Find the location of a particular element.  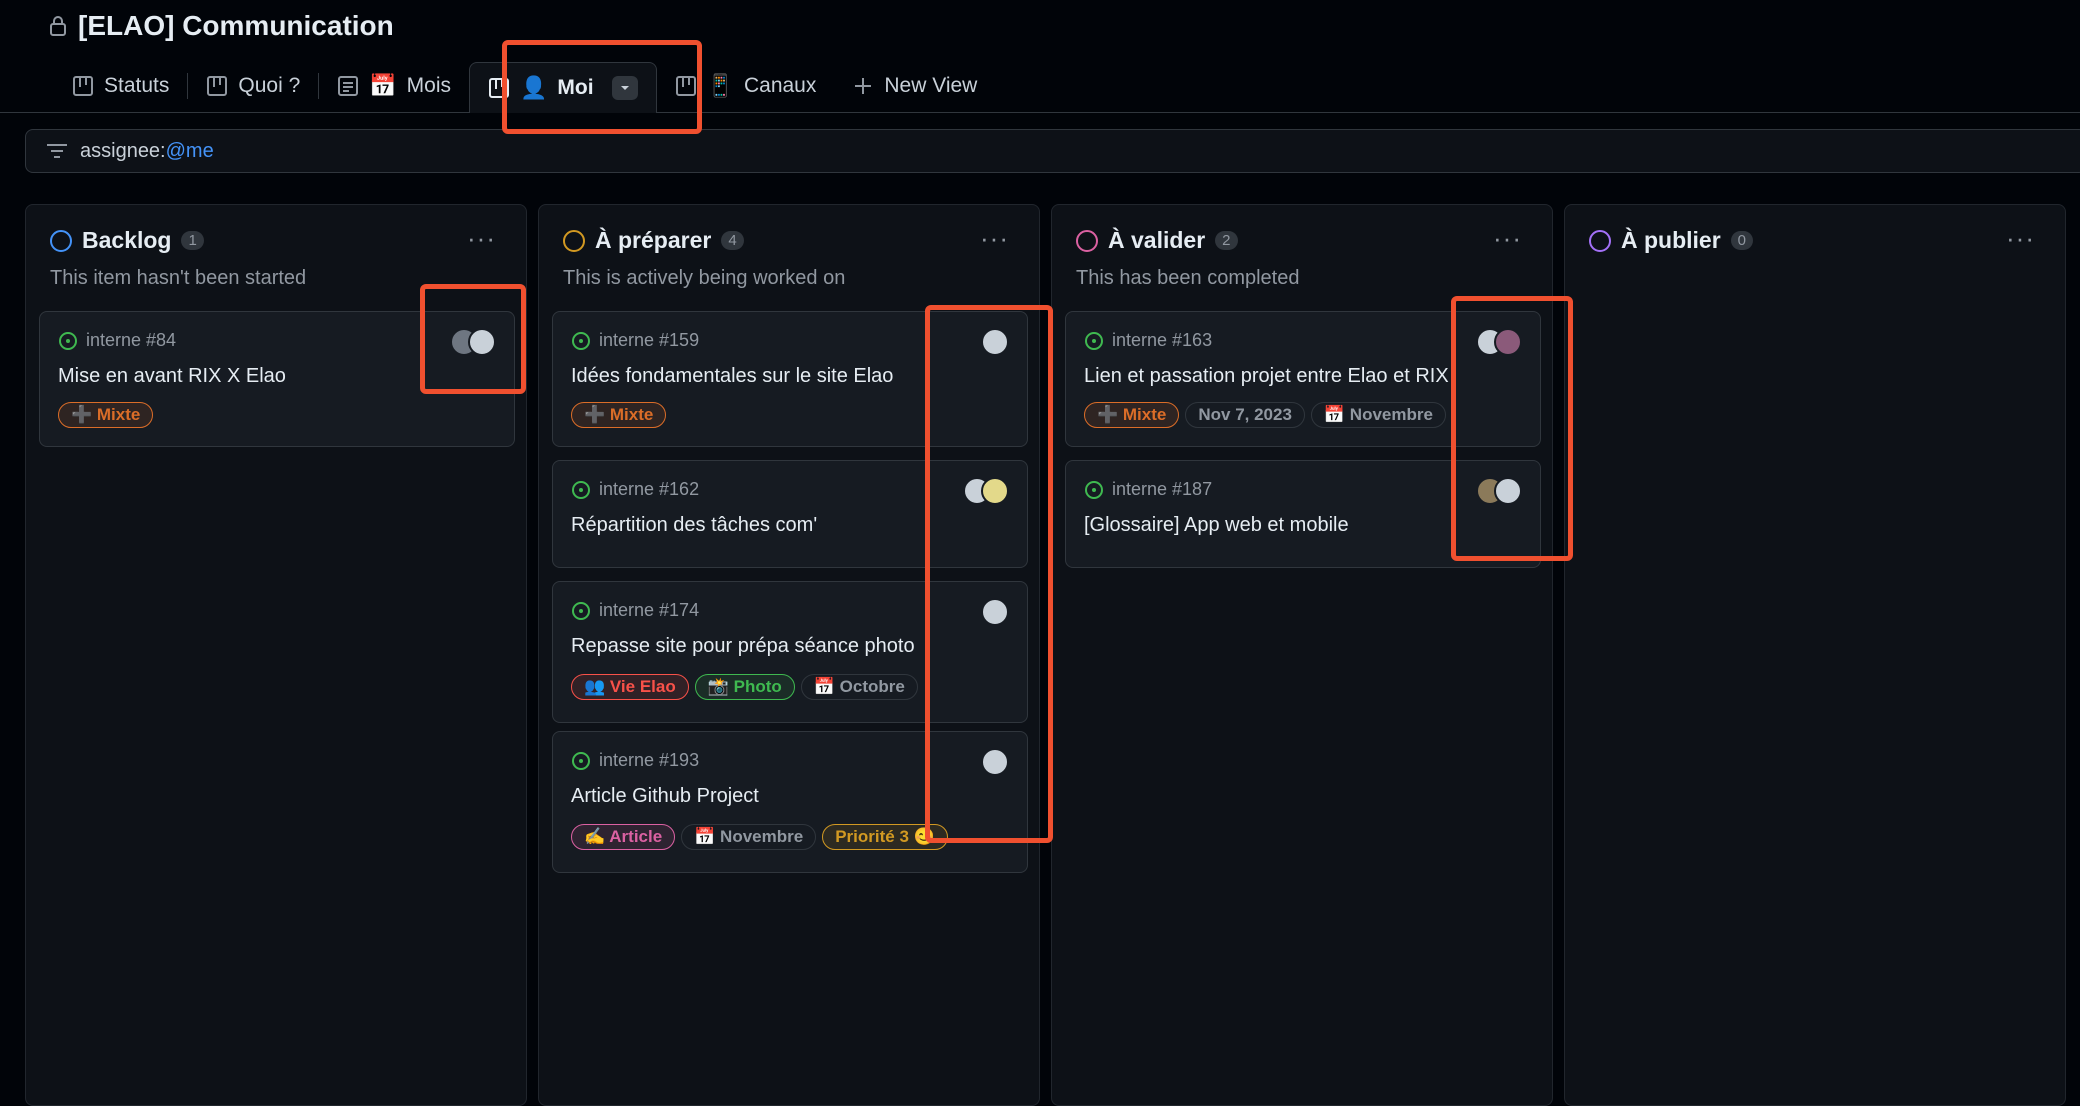

tab-label: Statuts is located at coordinates (137, 85).